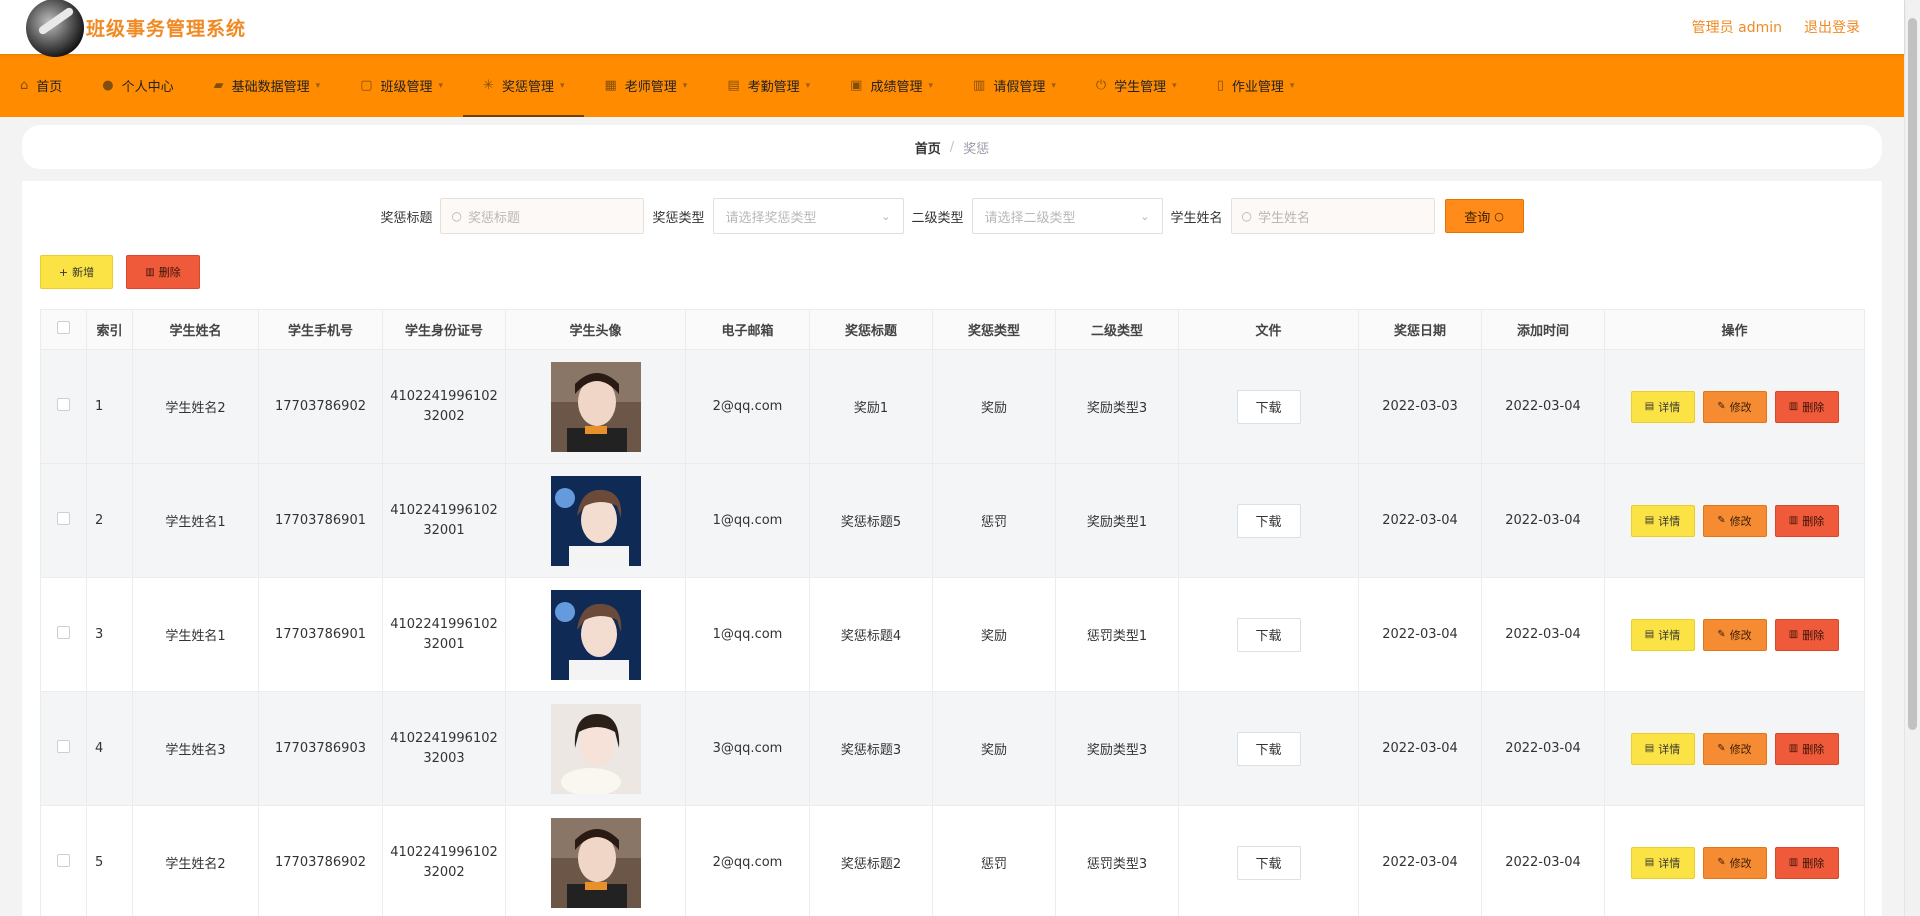 The width and height of the screenshot is (1920, 916). I want to click on nav-item-label: 奖惩管理, so click(527, 87).